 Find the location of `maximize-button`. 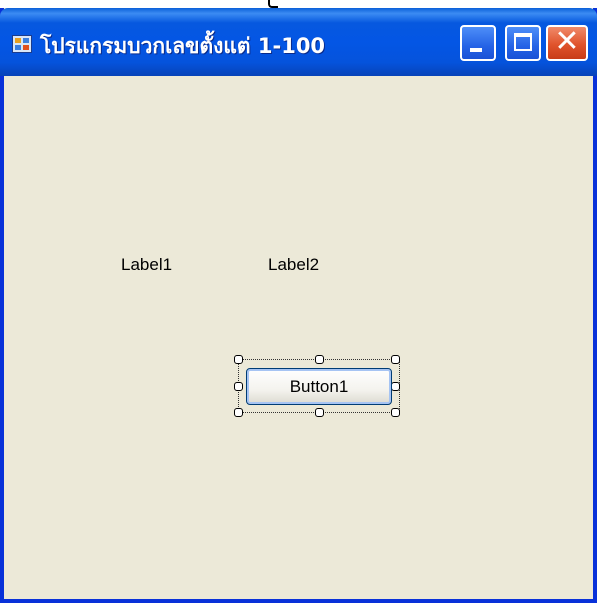

maximize-button is located at coordinates (523, 43).